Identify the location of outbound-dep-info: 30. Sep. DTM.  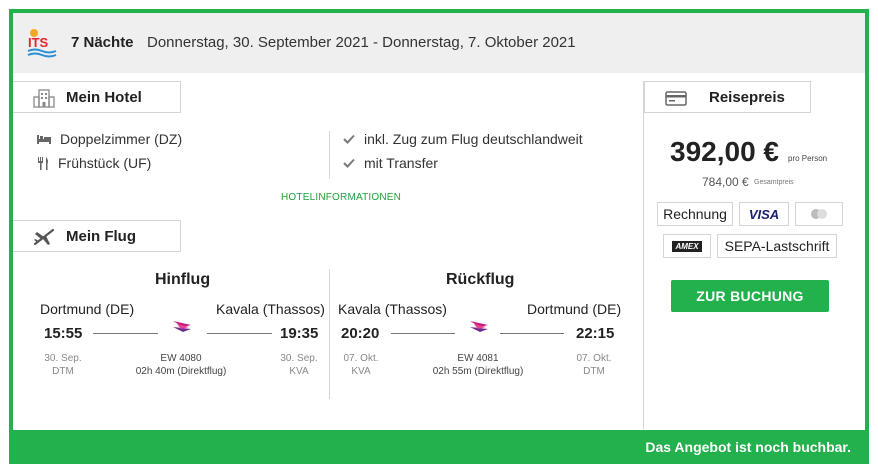
(63, 365).